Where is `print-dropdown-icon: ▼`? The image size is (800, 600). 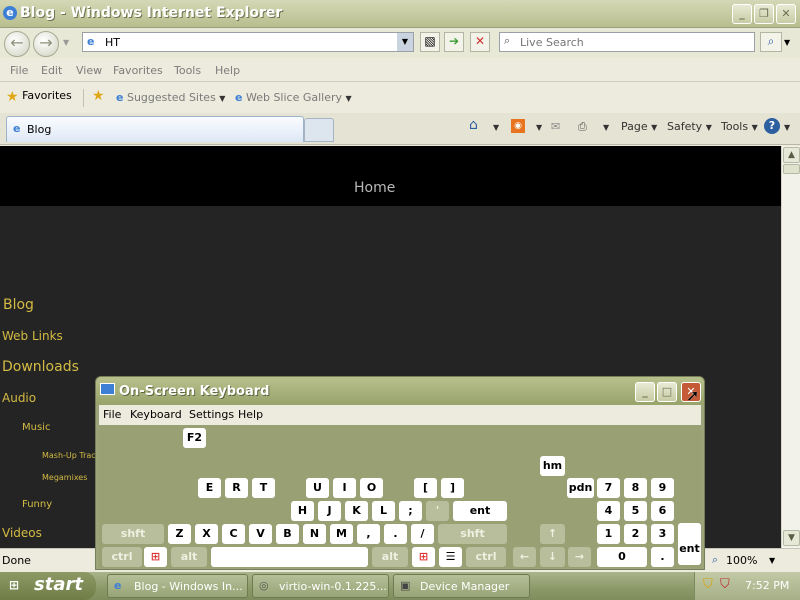 print-dropdown-icon: ▼ is located at coordinates (606, 127).